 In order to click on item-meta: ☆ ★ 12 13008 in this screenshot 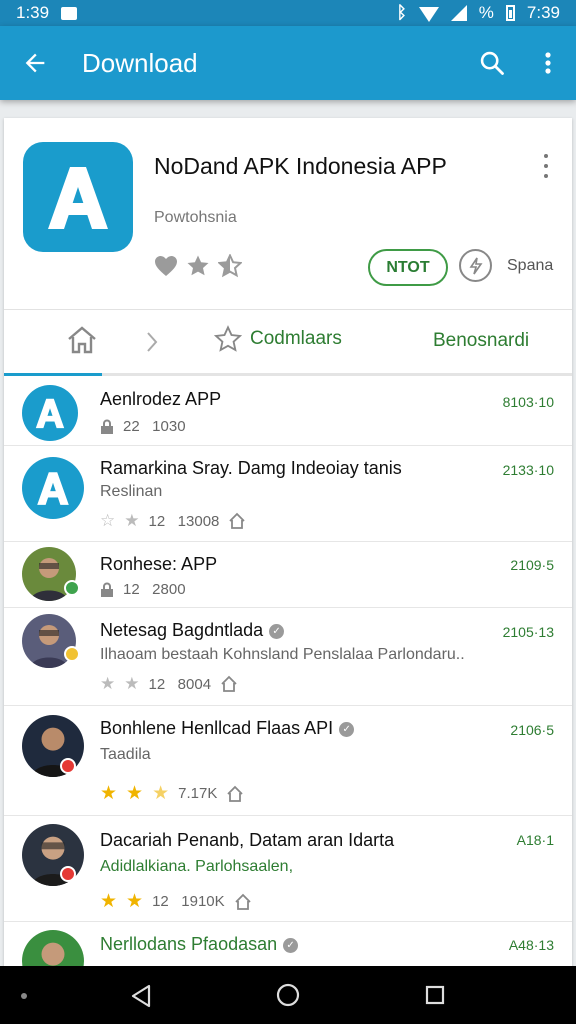, I will do `click(173, 521)`.